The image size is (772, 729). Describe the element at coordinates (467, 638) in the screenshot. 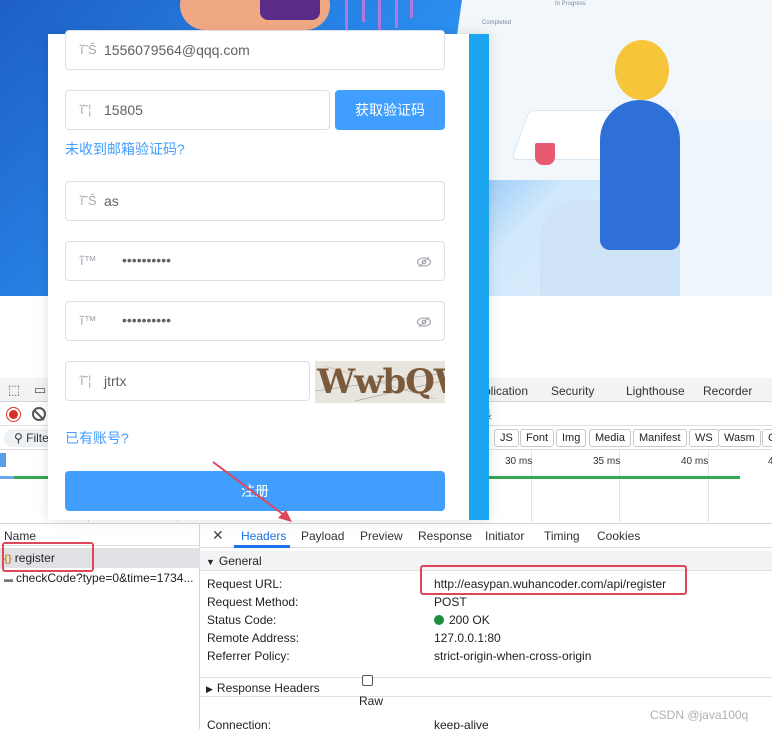

I see `remote-address-value: 127.0.0.1:80` at that location.